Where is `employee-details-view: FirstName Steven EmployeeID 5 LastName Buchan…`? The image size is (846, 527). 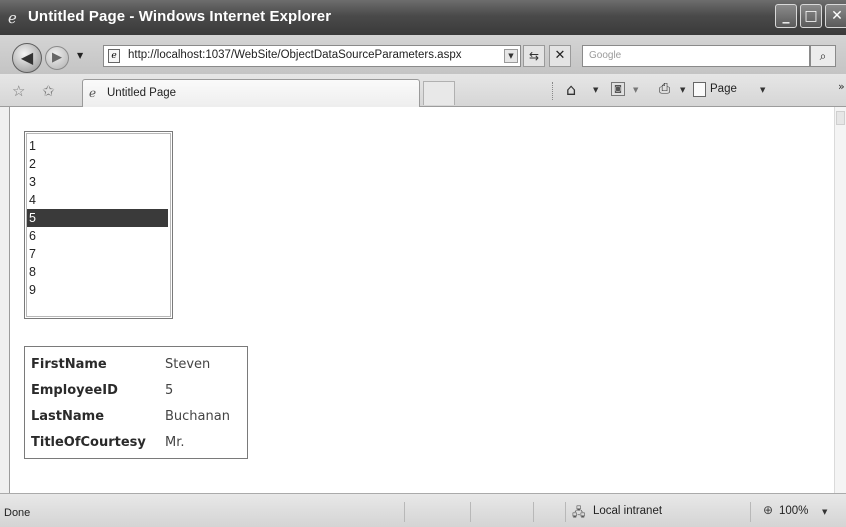 employee-details-view: FirstName Steven EmployeeID 5 LastName Buchan… is located at coordinates (136, 402).